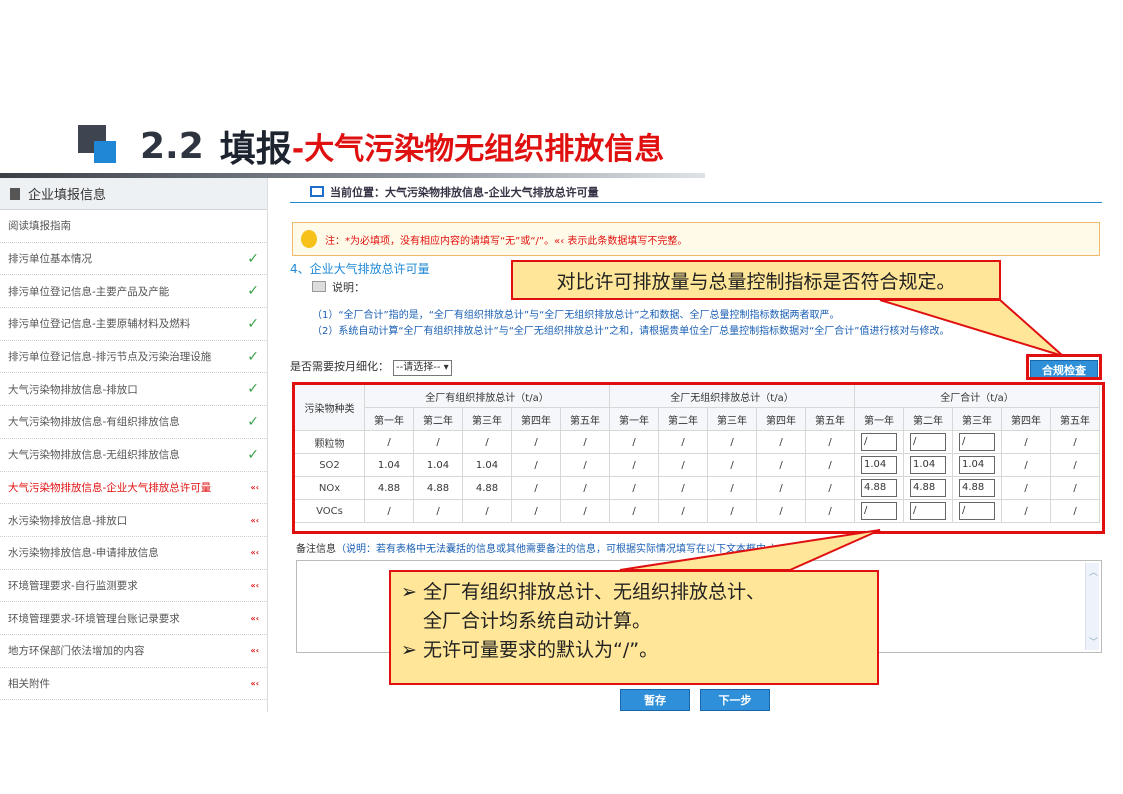 The image size is (1123, 794). I want to click on sidebar-item-label: 大气污染物排放信息-企业大气排放总许可量, so click(110, 487).